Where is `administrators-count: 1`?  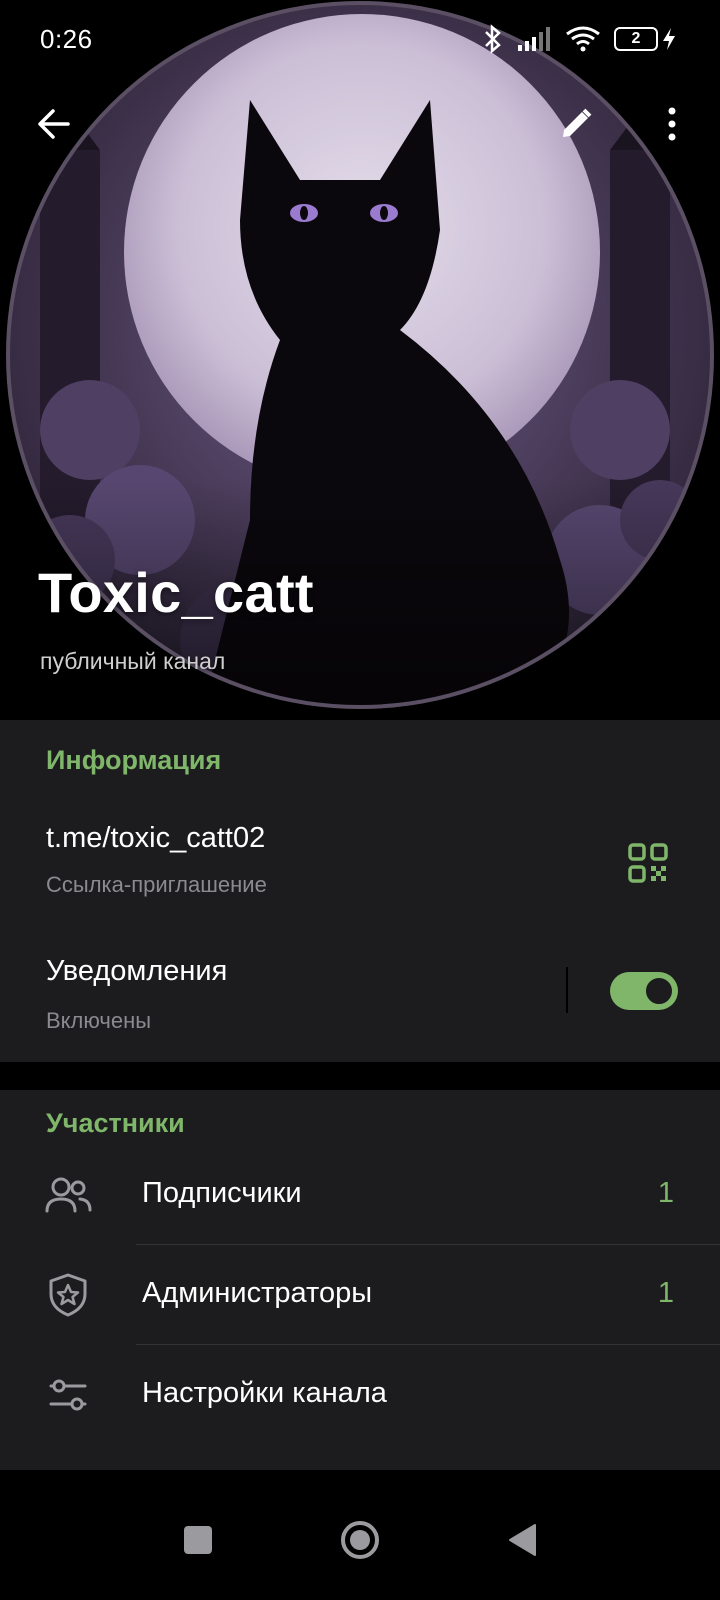 administrators-count: 1 is located at coordinates (665, 1293).